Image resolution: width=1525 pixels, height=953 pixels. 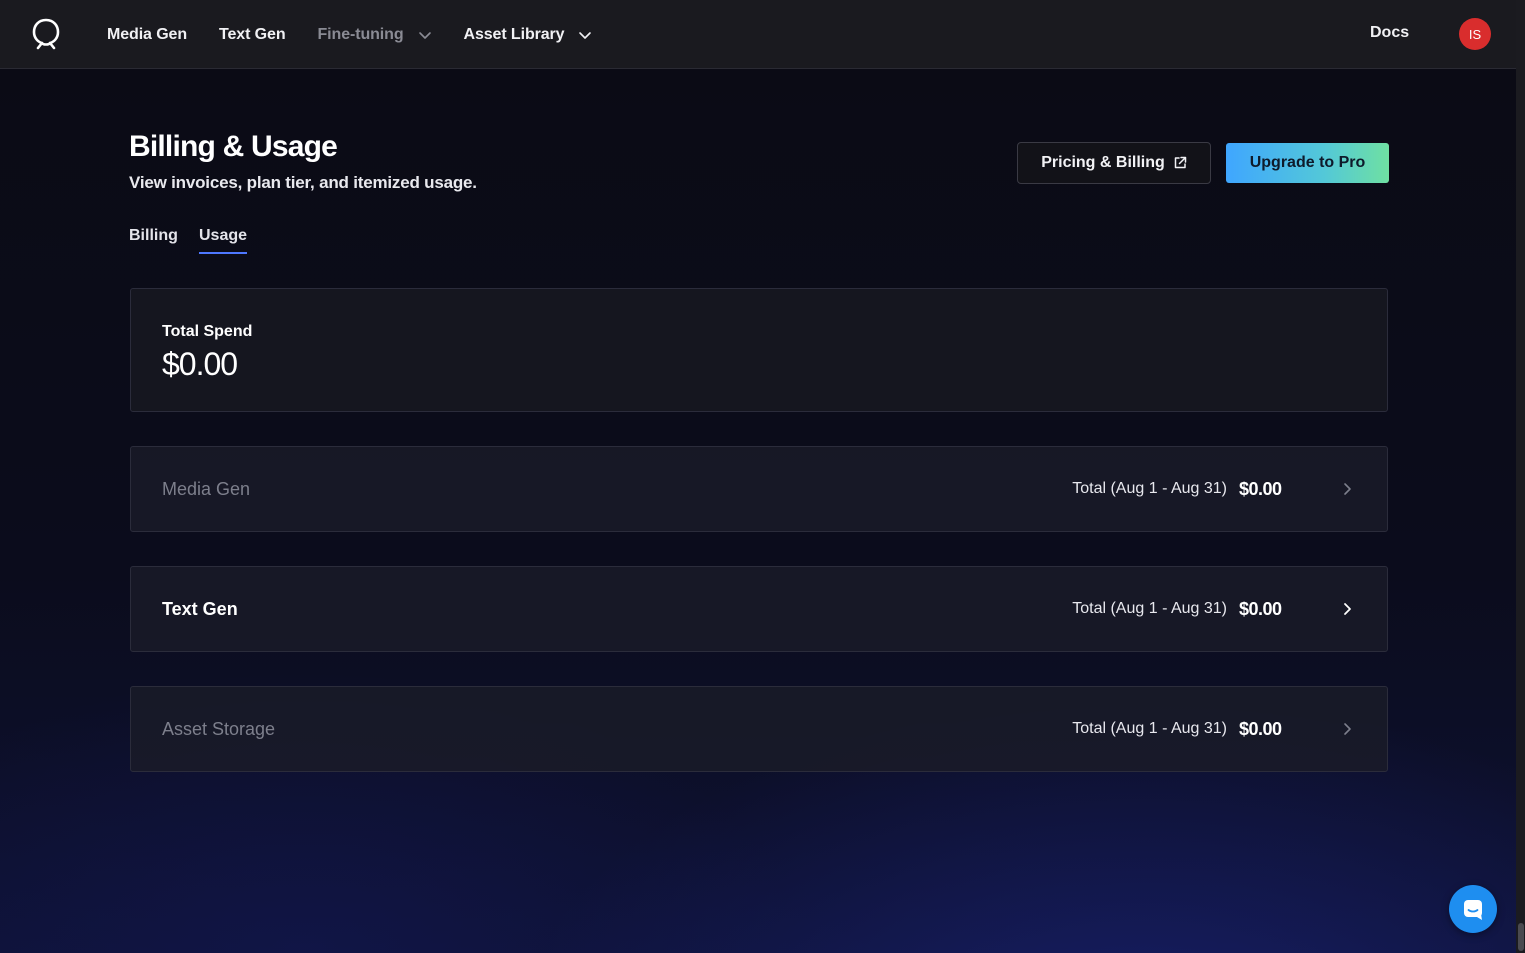 I want to click on usage-row-name: Asset Storage, so click(x=219, y=729).